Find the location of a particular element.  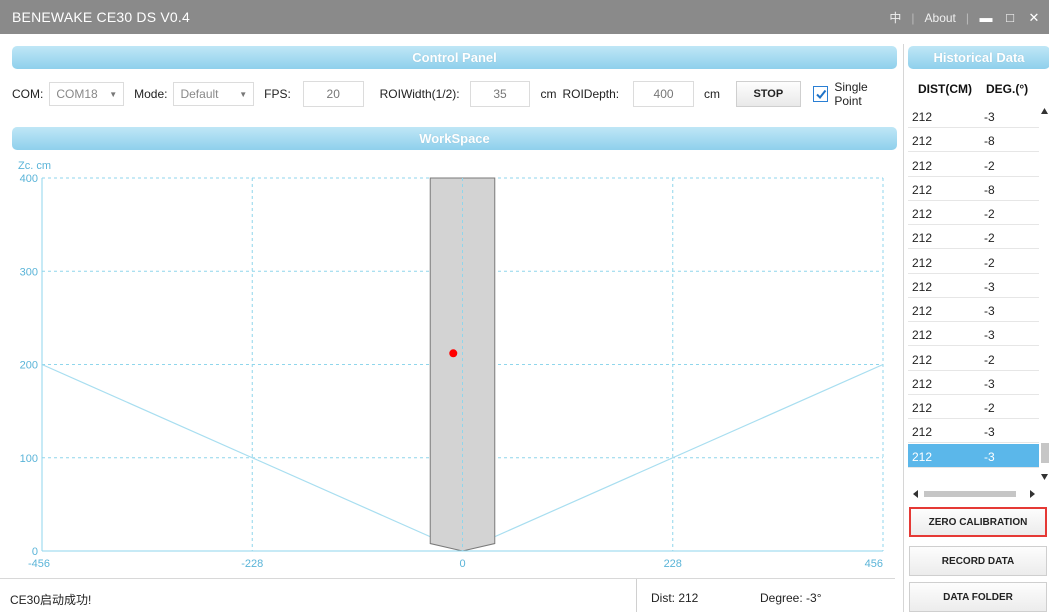

x-tick-label: -228 is located at coordinates (252, 564).